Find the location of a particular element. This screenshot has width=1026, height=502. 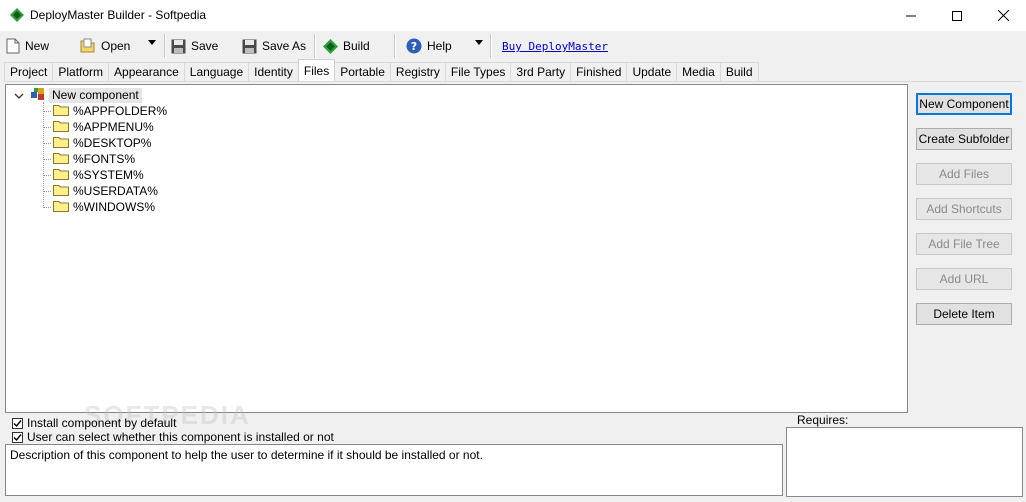

tree-folder-label: %APPMENU% is located at coordinates (113, 127).